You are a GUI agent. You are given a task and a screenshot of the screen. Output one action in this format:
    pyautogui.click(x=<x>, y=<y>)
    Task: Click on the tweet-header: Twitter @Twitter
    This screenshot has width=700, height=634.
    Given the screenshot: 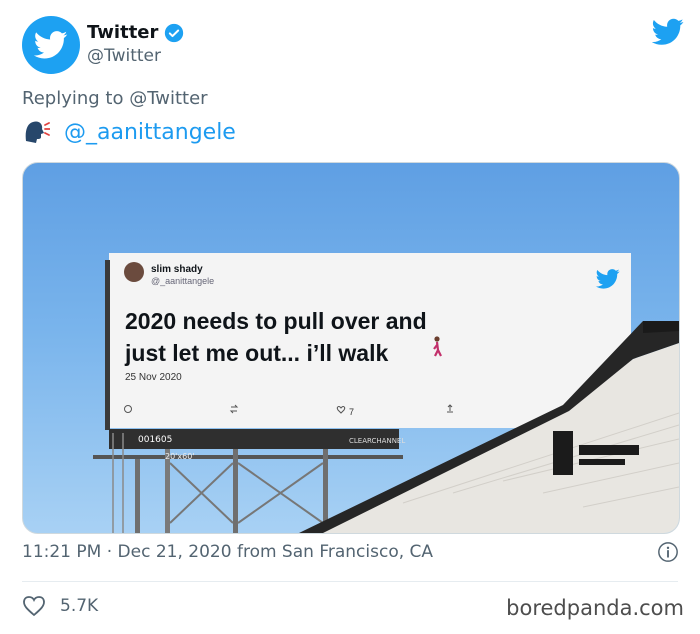 What is the action you would take?
    pyautogui.click(x=353, y=46)
    